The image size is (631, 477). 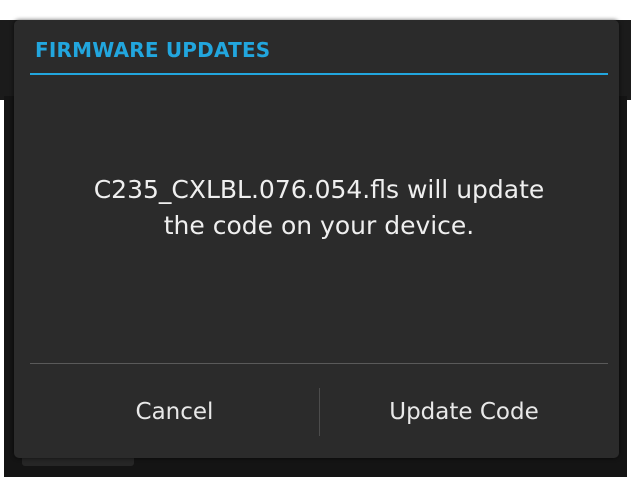 I want to click on title-divider, so click(x=319, y=74).